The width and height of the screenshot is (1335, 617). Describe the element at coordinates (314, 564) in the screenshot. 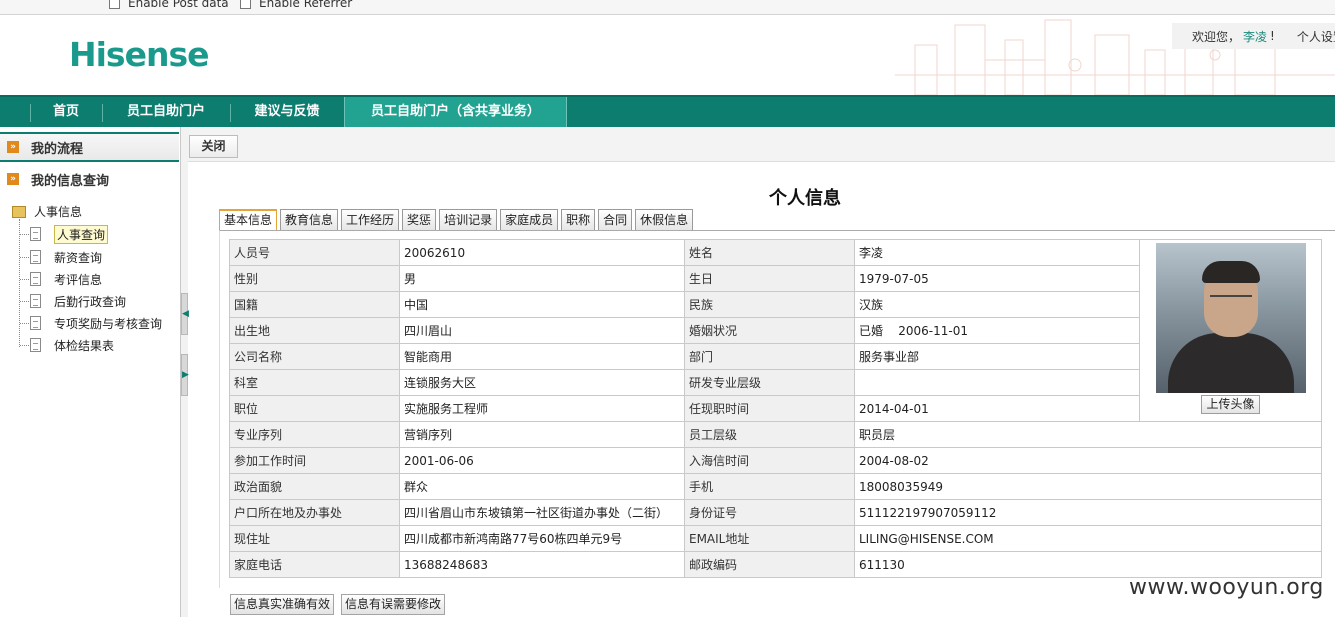

I see `field-label: 家庭电话` at that location.